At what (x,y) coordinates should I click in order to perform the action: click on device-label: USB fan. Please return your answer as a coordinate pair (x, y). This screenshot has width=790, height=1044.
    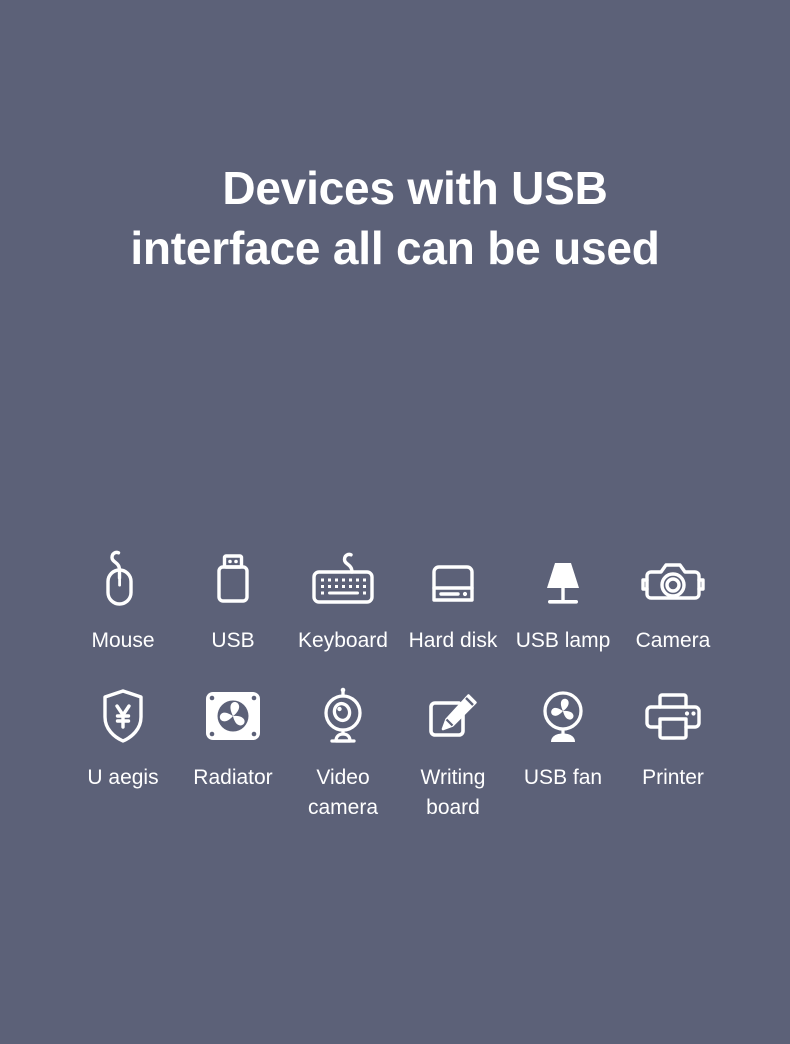
    Looking at the image, I should click on (563, 777).